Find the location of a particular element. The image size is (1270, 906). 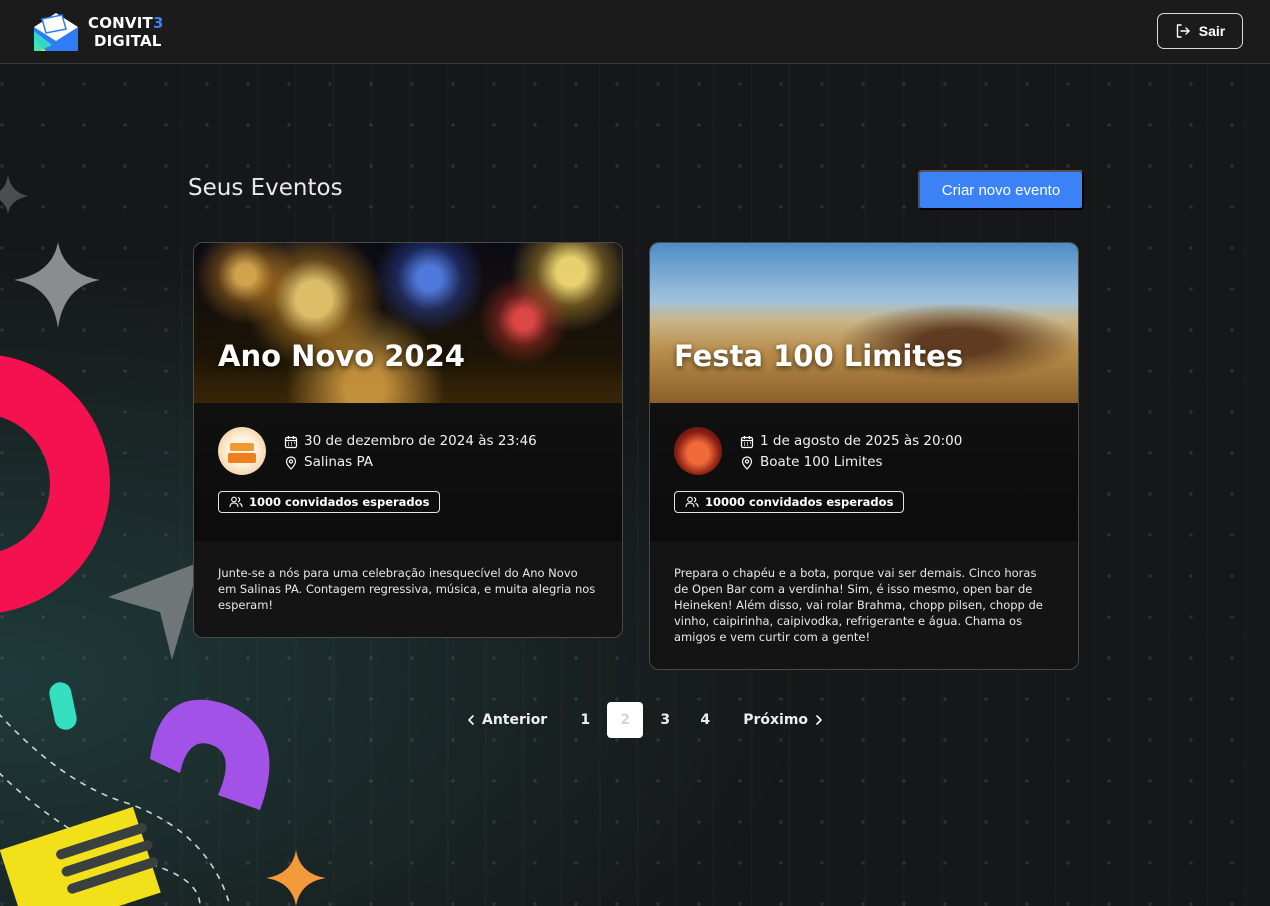

chevron-left-icon is located at coordinates (471, 720).